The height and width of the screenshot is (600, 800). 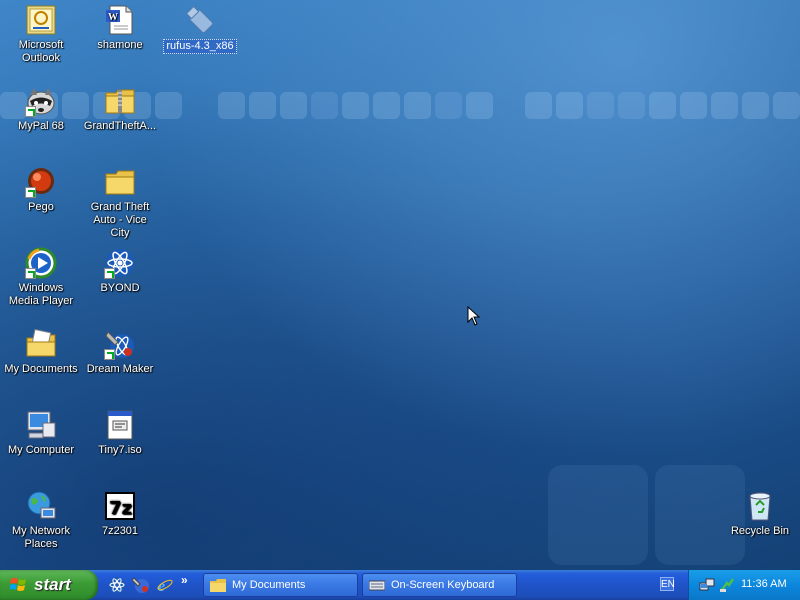 I want to click on desktop-icon-shamone: W shamone, so click(x=120, y=28).